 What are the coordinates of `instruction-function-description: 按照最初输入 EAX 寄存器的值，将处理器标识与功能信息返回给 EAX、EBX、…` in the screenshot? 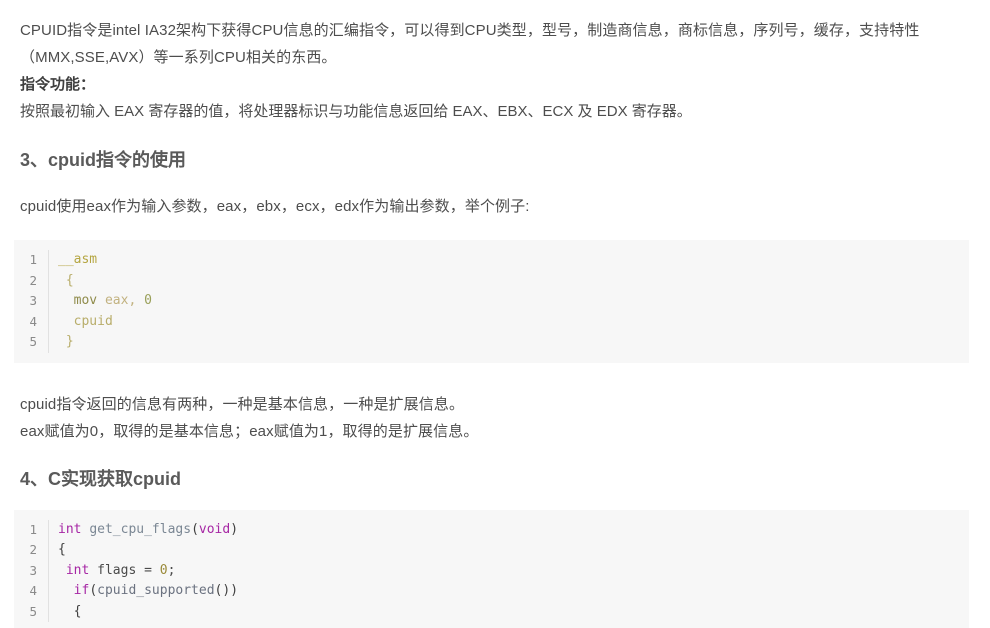 It's located at (356, 111).